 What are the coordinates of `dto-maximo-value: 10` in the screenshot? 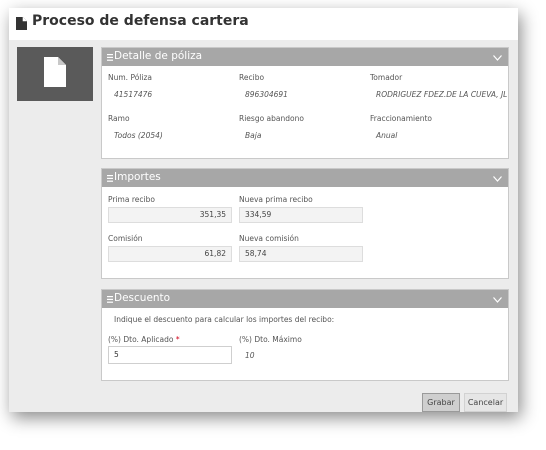 It's located at (250, 355).